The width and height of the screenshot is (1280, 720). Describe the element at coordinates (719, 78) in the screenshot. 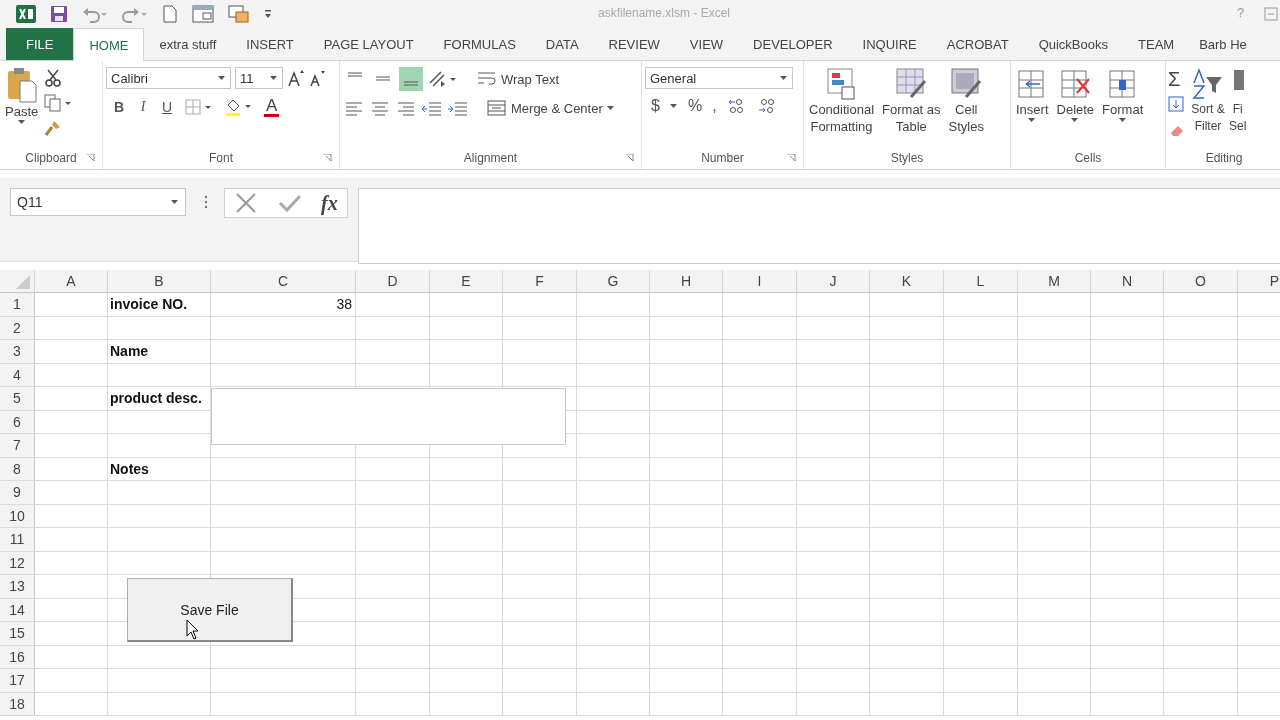

I see `number-format-dropdown: General` at that location.